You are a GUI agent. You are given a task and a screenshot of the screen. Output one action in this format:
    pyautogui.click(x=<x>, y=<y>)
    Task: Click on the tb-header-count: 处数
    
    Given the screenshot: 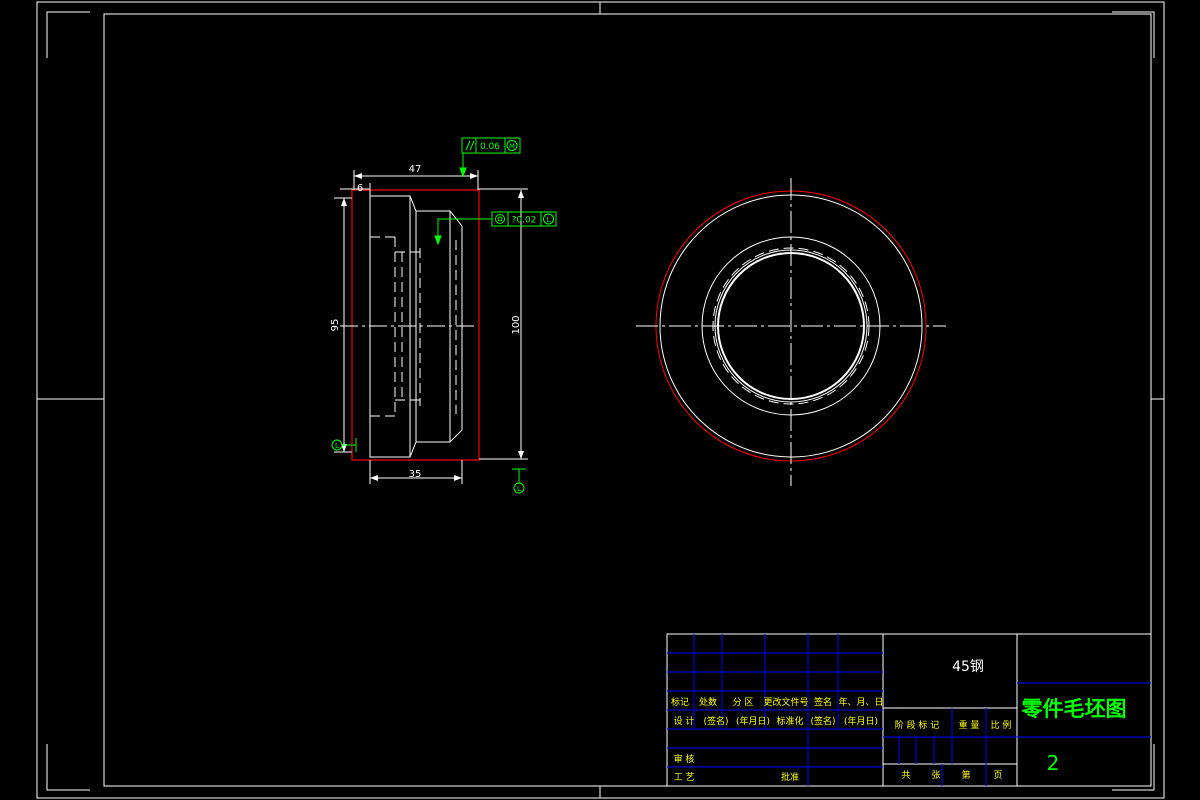 What is the action you would take?
    pyautogui.click(x=708, y=702)
    